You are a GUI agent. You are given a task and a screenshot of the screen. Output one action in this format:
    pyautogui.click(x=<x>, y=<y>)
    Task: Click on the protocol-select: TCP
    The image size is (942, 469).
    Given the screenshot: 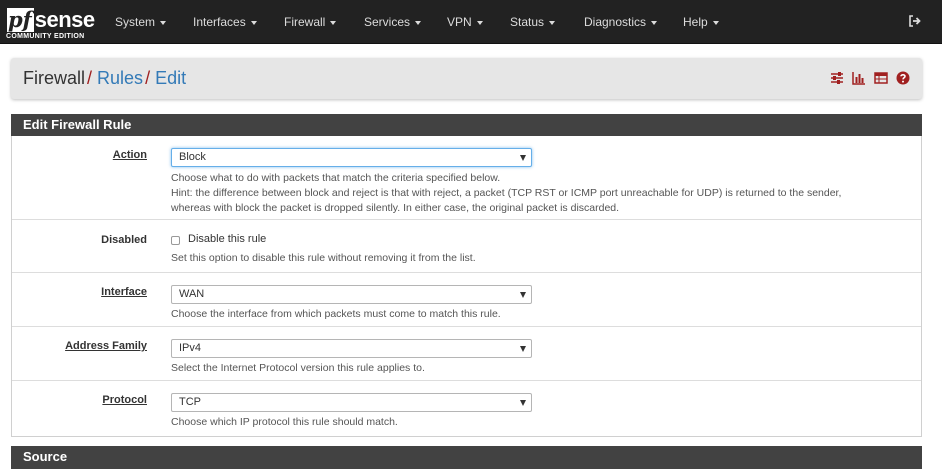 What is the action you would take?
    pyautogui.click(x=351, y=402)
    